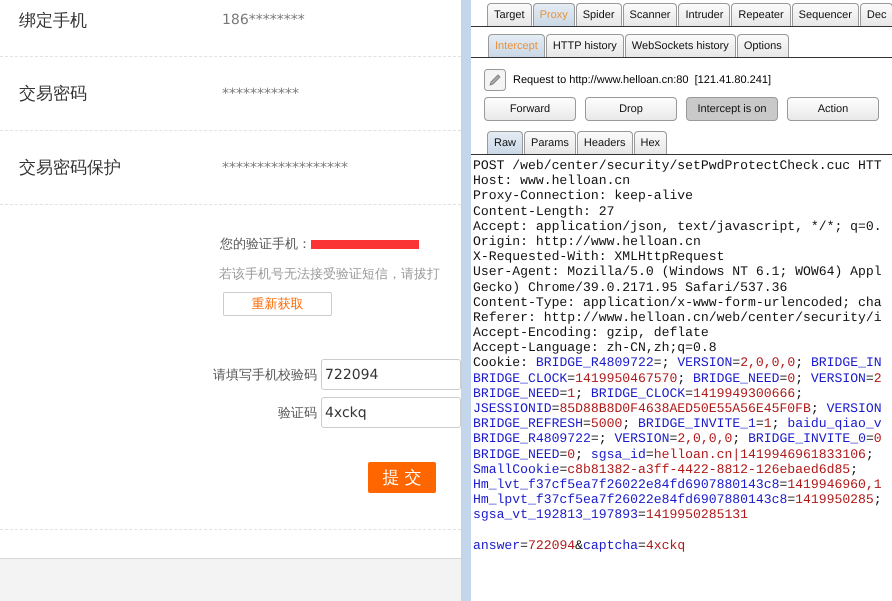 The image size is (892, 601). Describe the element at coordinates (263, 20) in the screenshot. I see `setting-value: 186********` at that location.